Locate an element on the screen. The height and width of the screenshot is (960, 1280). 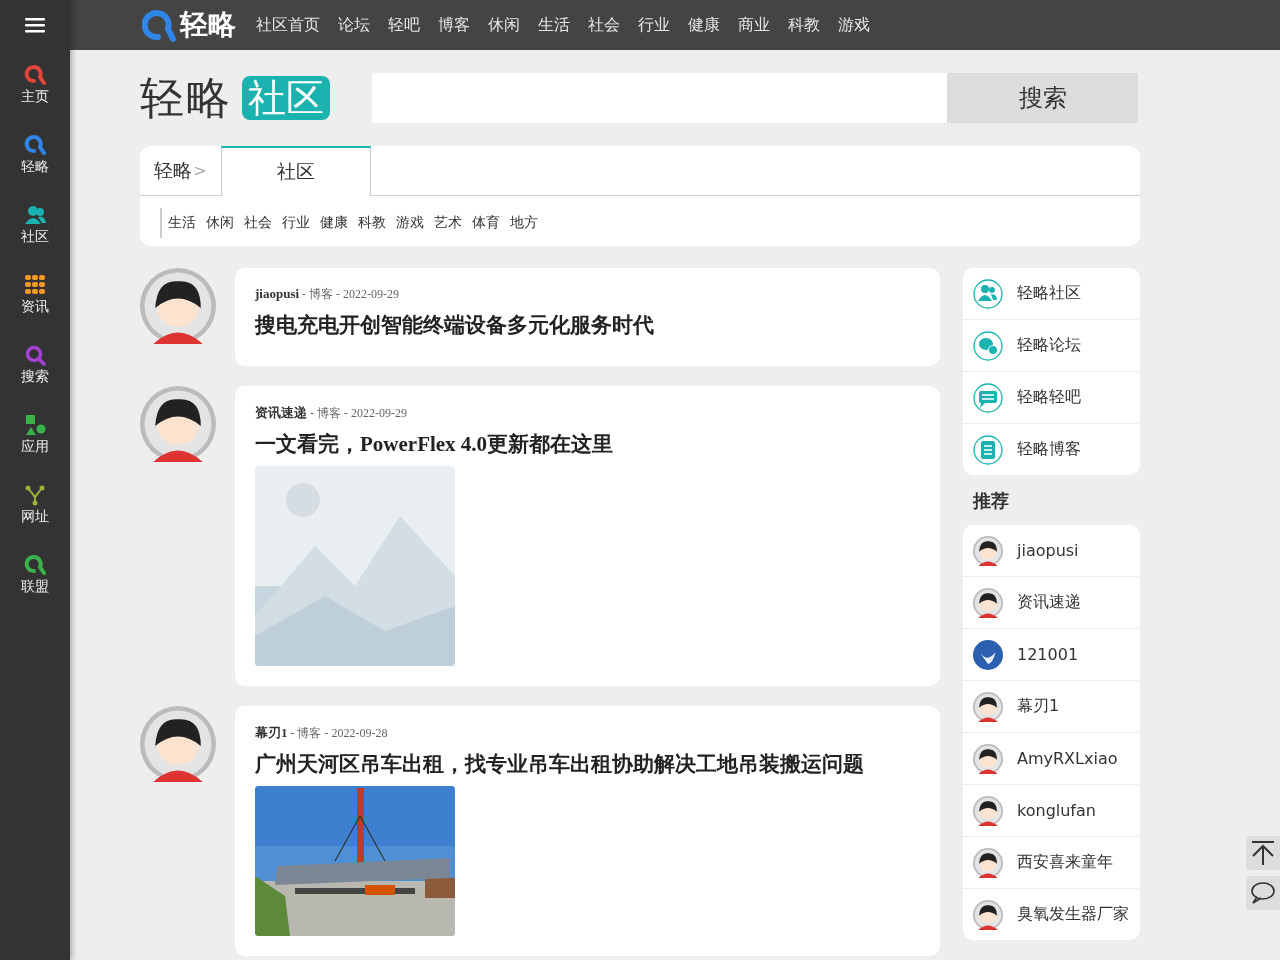
nav-link: 社区首页 is located at coordinates (288, 25).